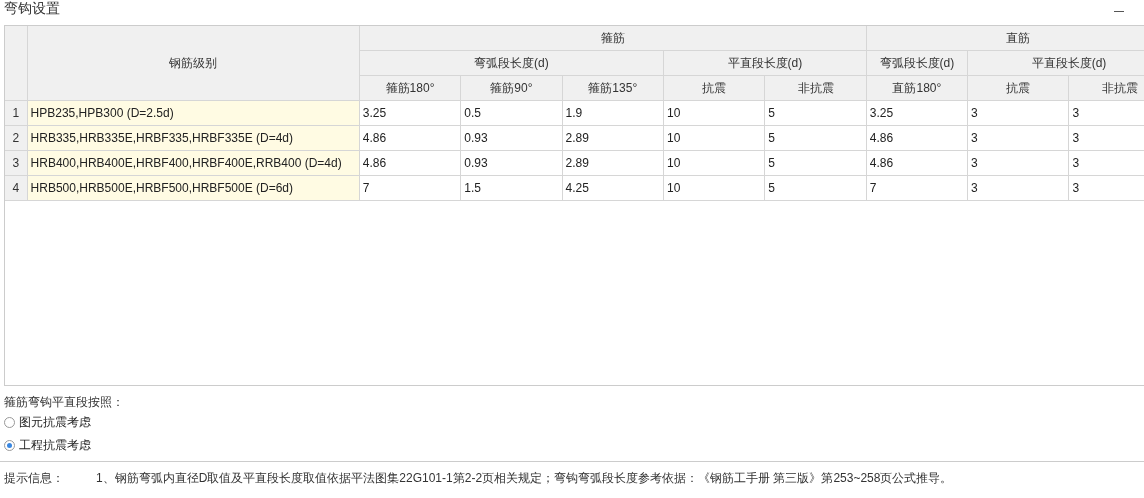 Image resolution: width=1144 pixels, height=498 pixels. I want to click on group-header: 箍筋, so click(613, 38).